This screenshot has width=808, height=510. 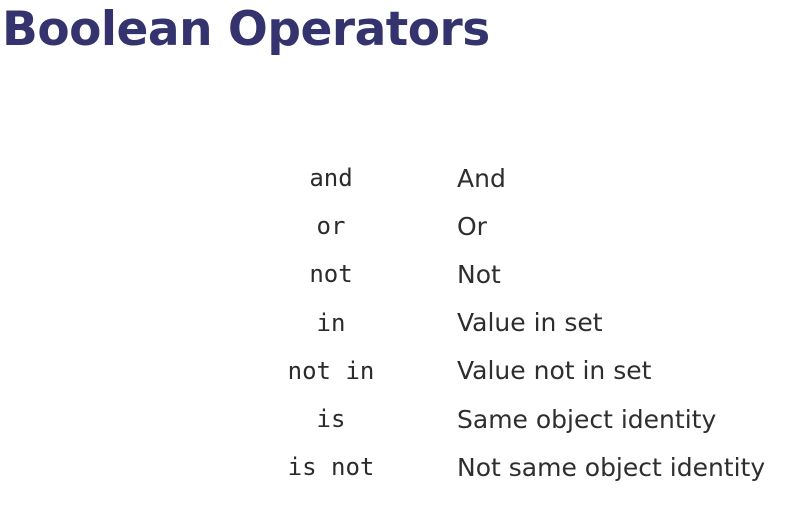 What do you see at coordinates (611, 467) in the screenshot?
I see `operator-description: Not same object identity` at bounding box center [611, 467].